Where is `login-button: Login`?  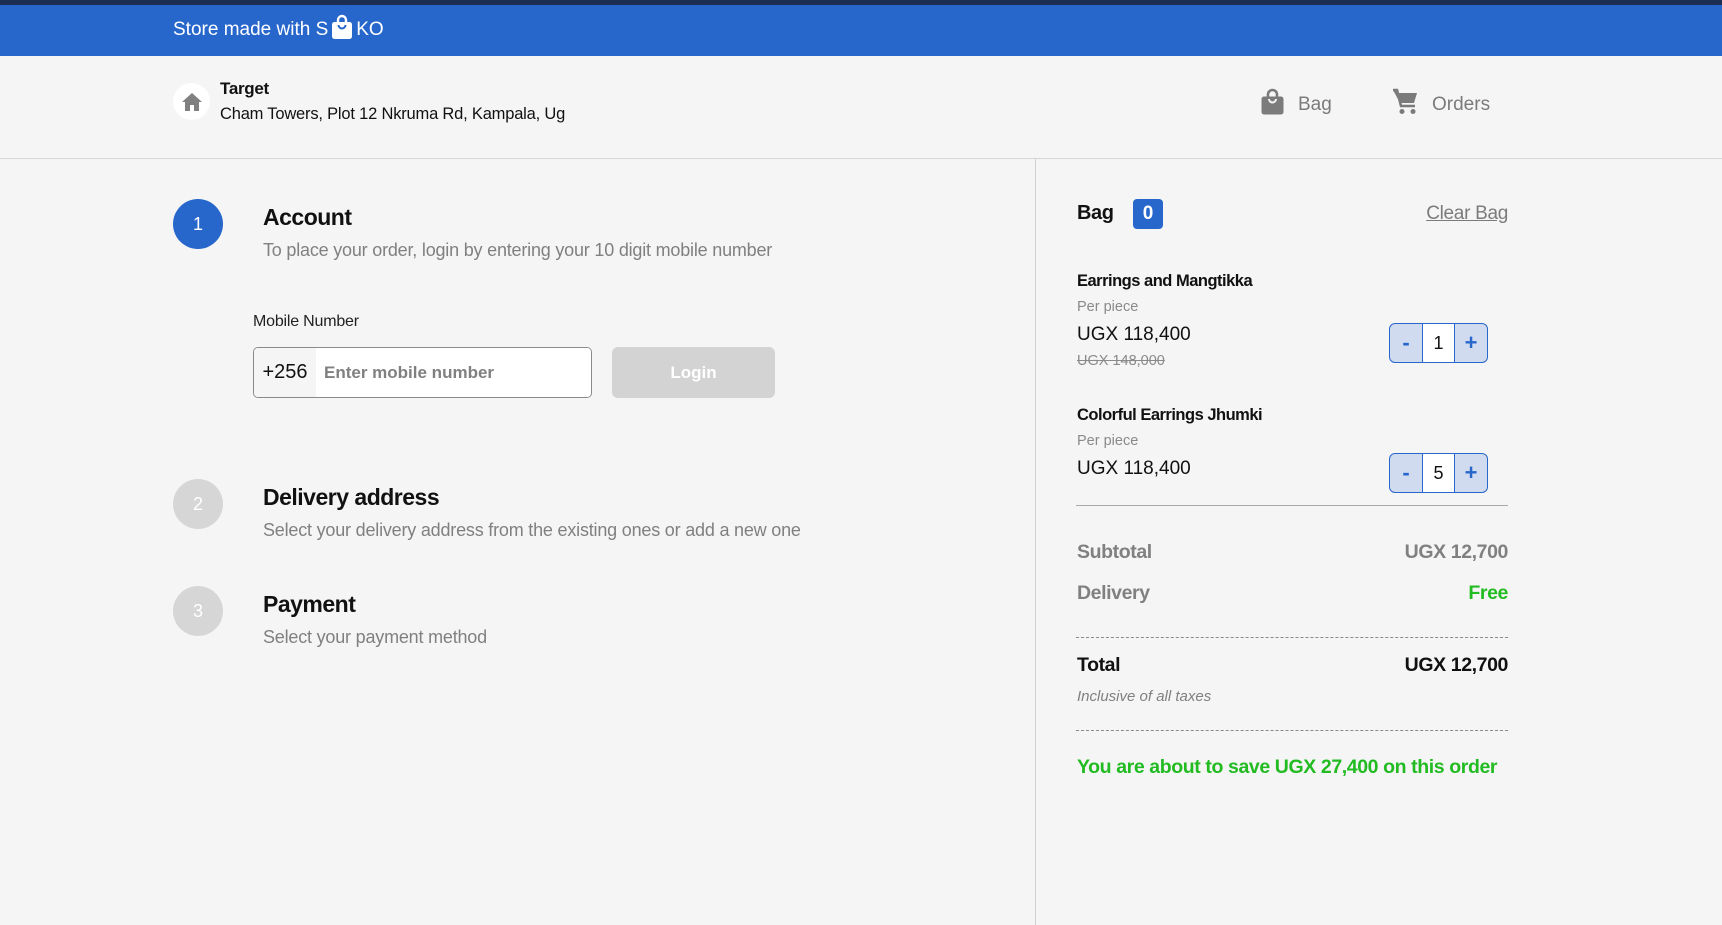
login-button: Login is located at coordinates (693, 372).